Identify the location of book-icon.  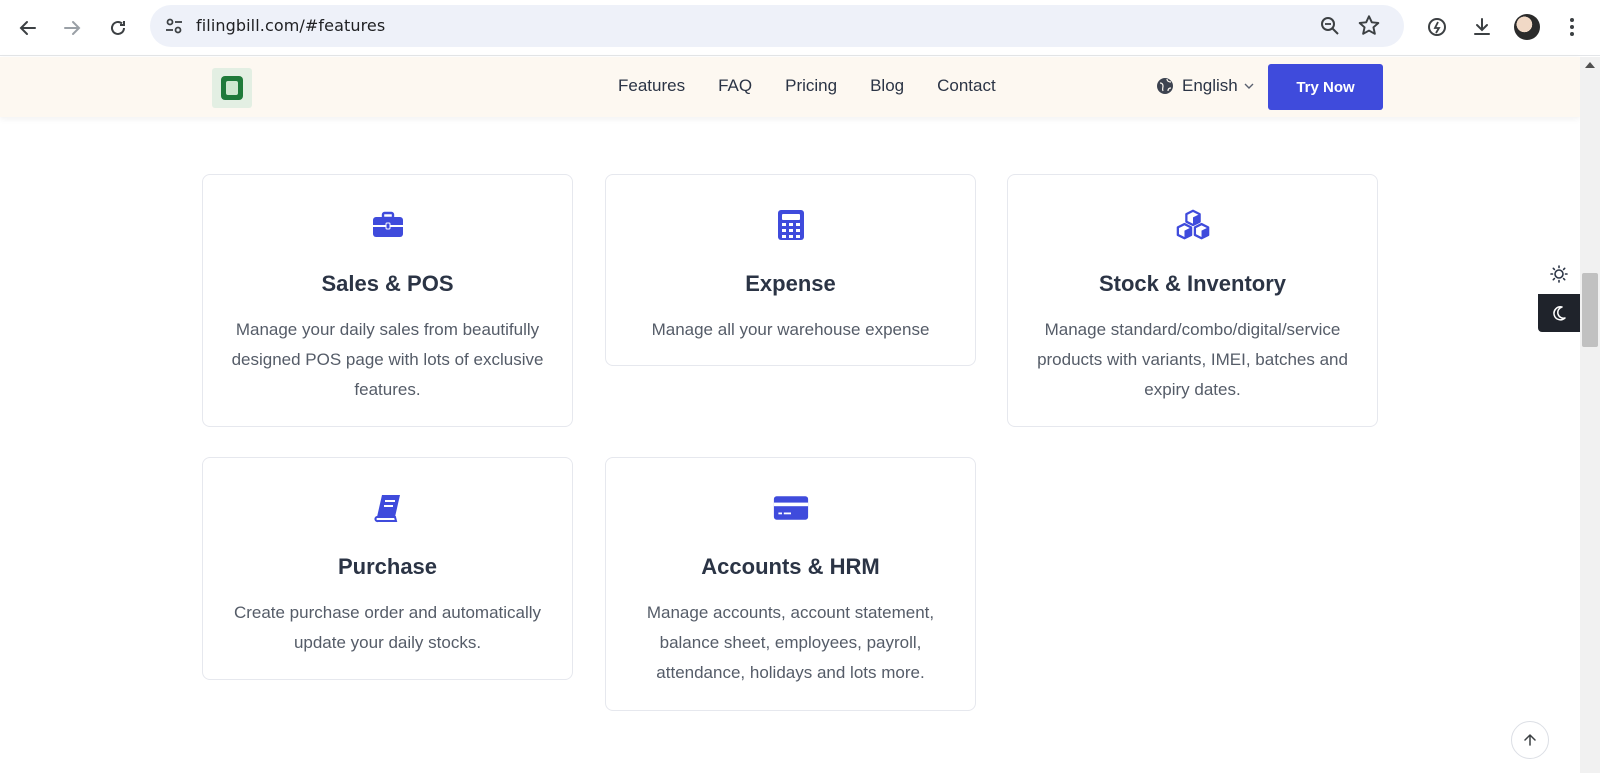
(388, 508).